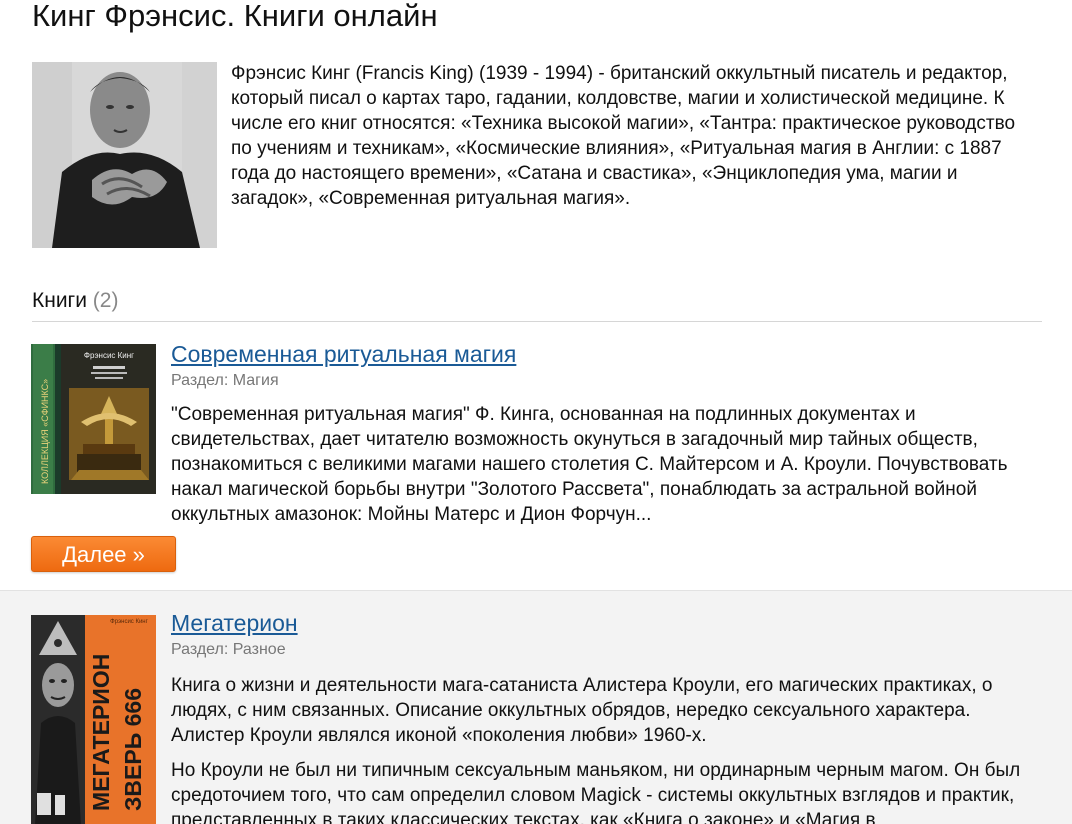  I want to click on books-count: (2), so click(105, 300).